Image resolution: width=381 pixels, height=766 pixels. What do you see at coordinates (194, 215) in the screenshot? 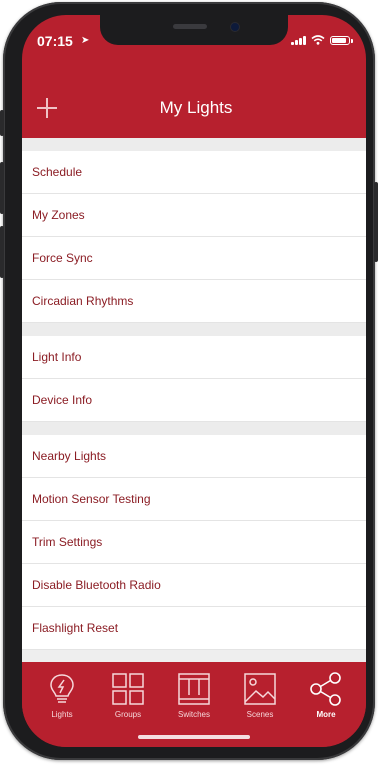
I see `menu-item-my-zones: My Zones` at bounding box center [194, 215].